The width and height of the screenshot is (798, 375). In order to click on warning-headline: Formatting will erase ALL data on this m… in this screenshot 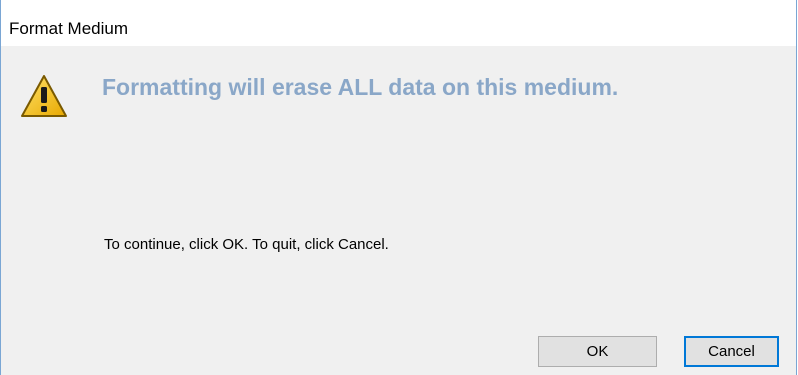, I will do `click(360, 87)`.